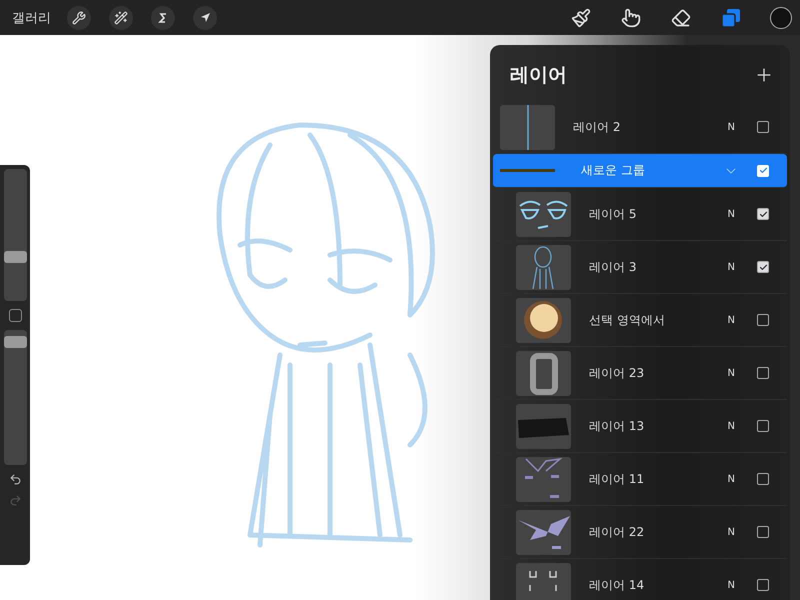 This screenshot has width=800, height=600. What do you see at coordinates (617, 426) in the screenshot?
I see `layer-name: 레이어 13` at bounding box center [617, 426].